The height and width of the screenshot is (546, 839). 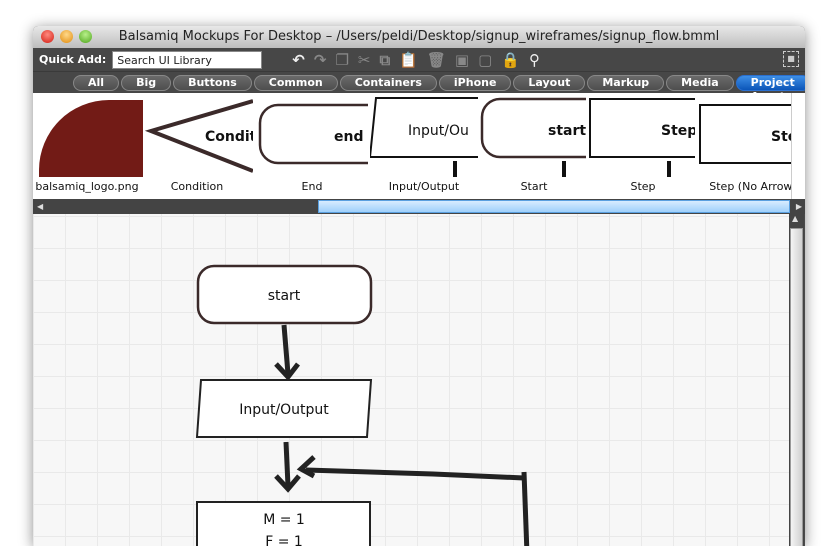 I want to click on redo-icon: ↷, so click(x=320, y=60).